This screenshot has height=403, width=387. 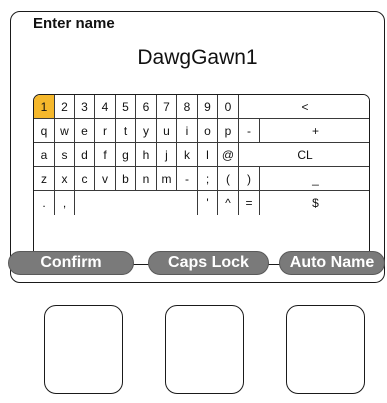 I want to click on key-0: 0, so click(x=228, y=107).